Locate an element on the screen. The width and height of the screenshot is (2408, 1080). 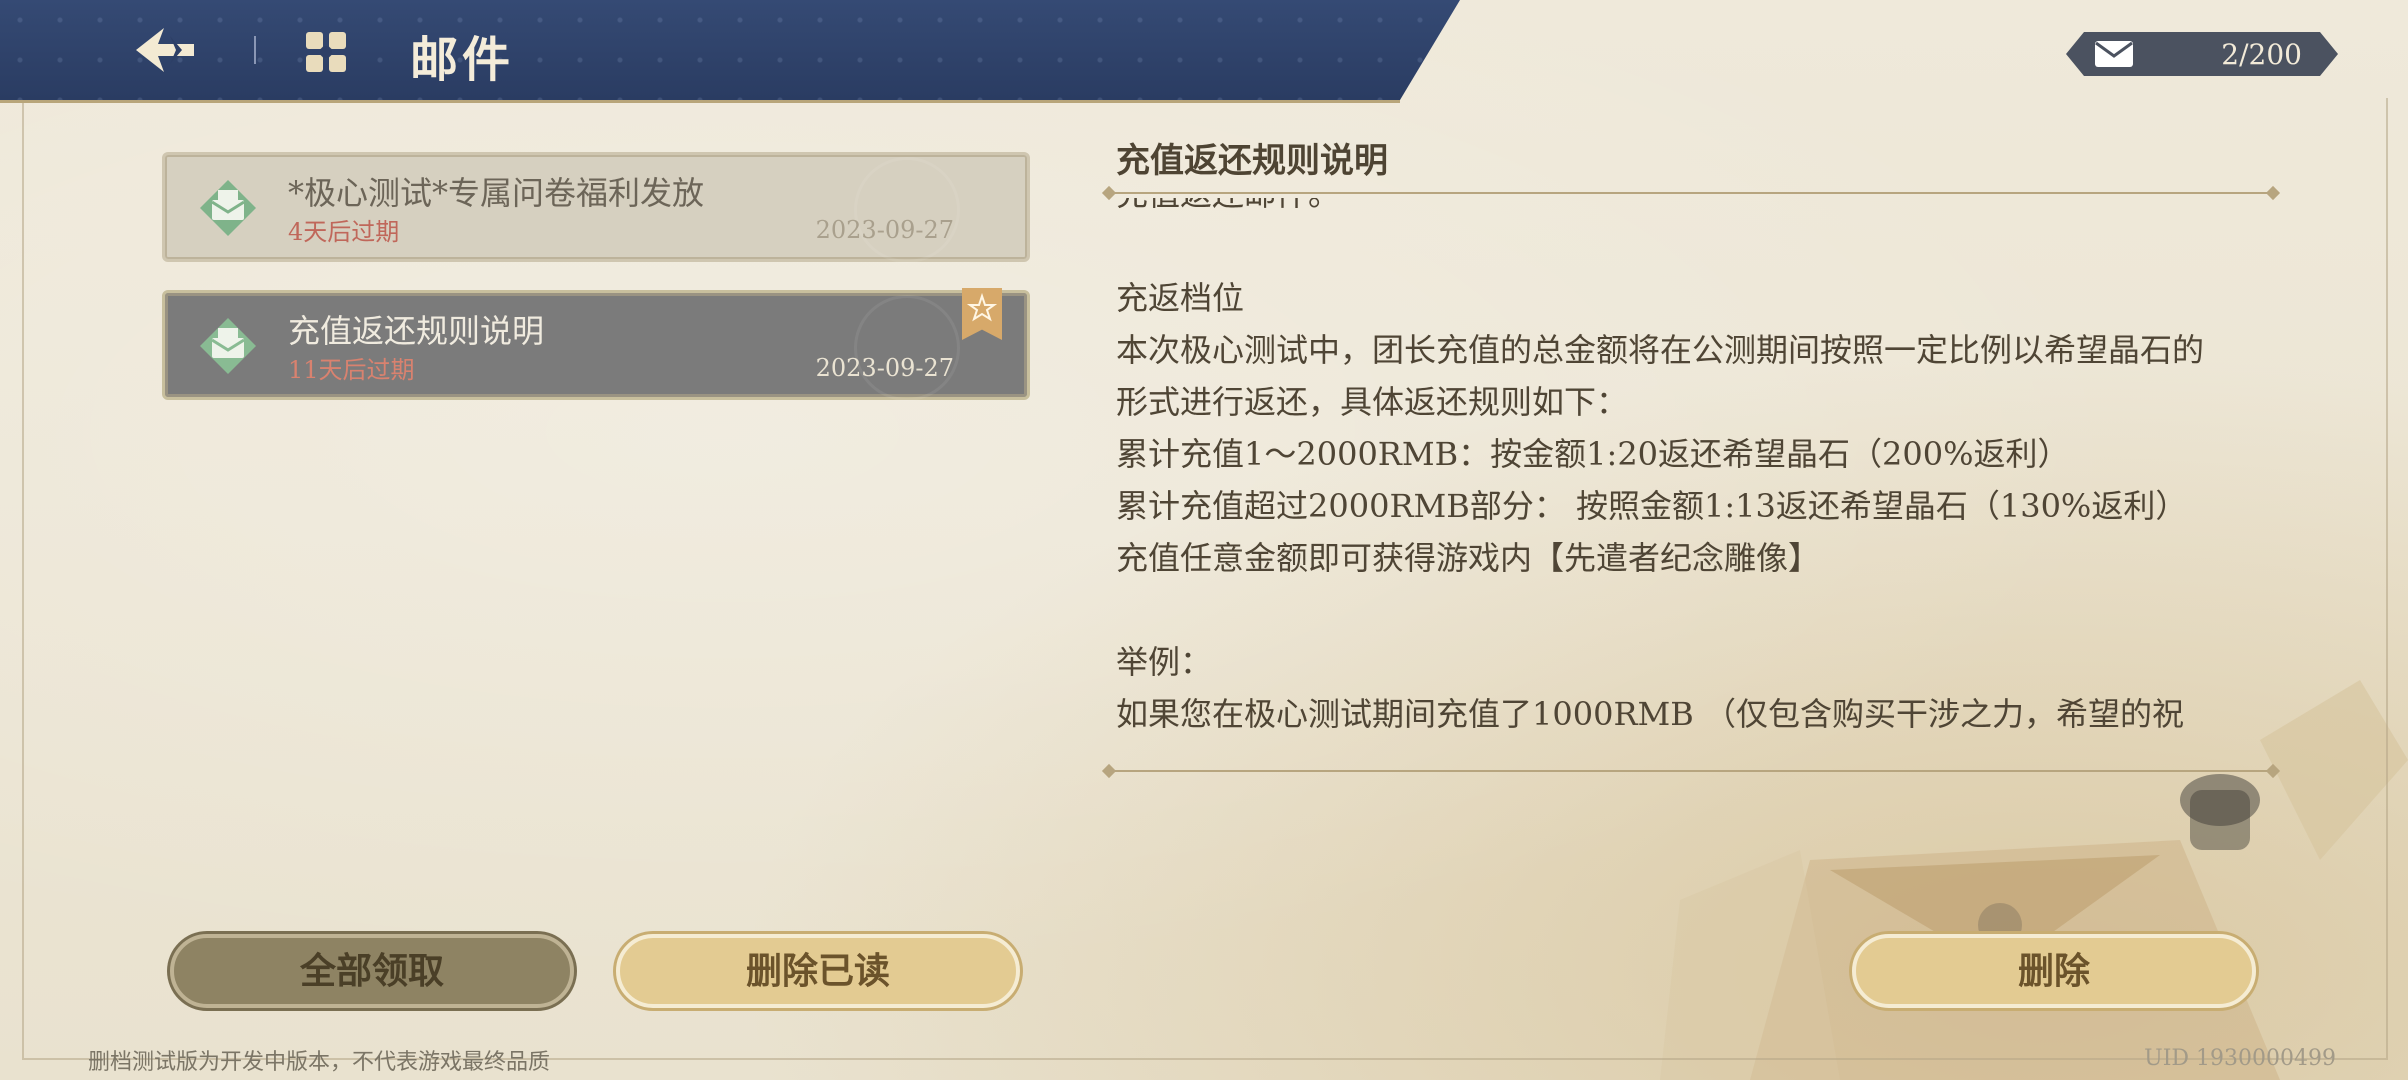
page-title: 邮件 is located at coordinates (462, 60).